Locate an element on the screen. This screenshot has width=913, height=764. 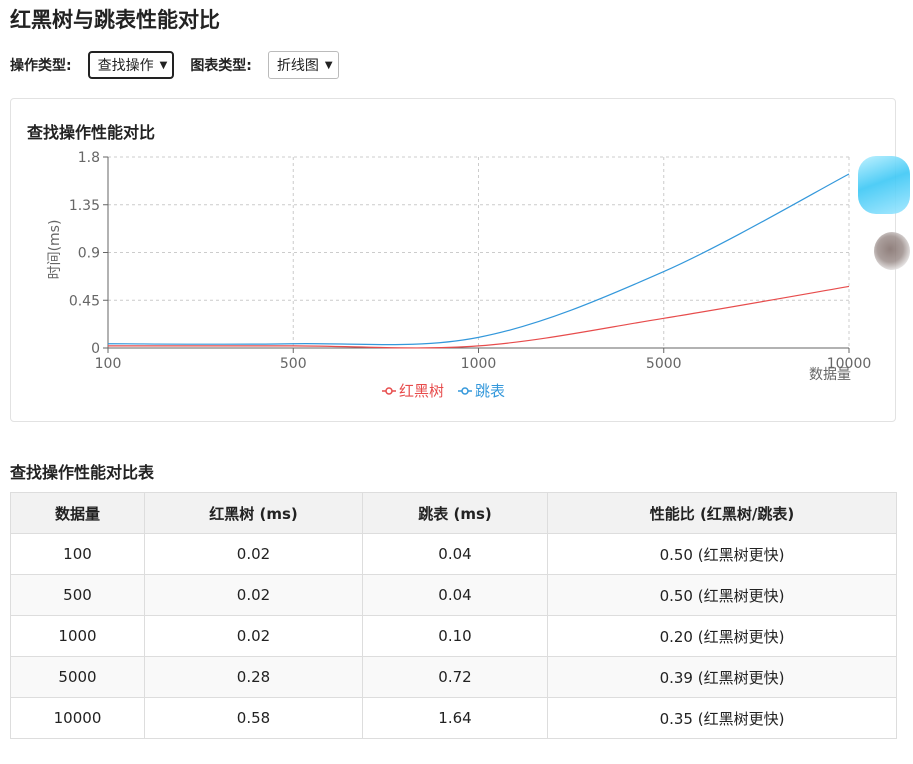
table-header-cell: 性能比 (红黑树/跳表) is located at coordinates (722, 513).